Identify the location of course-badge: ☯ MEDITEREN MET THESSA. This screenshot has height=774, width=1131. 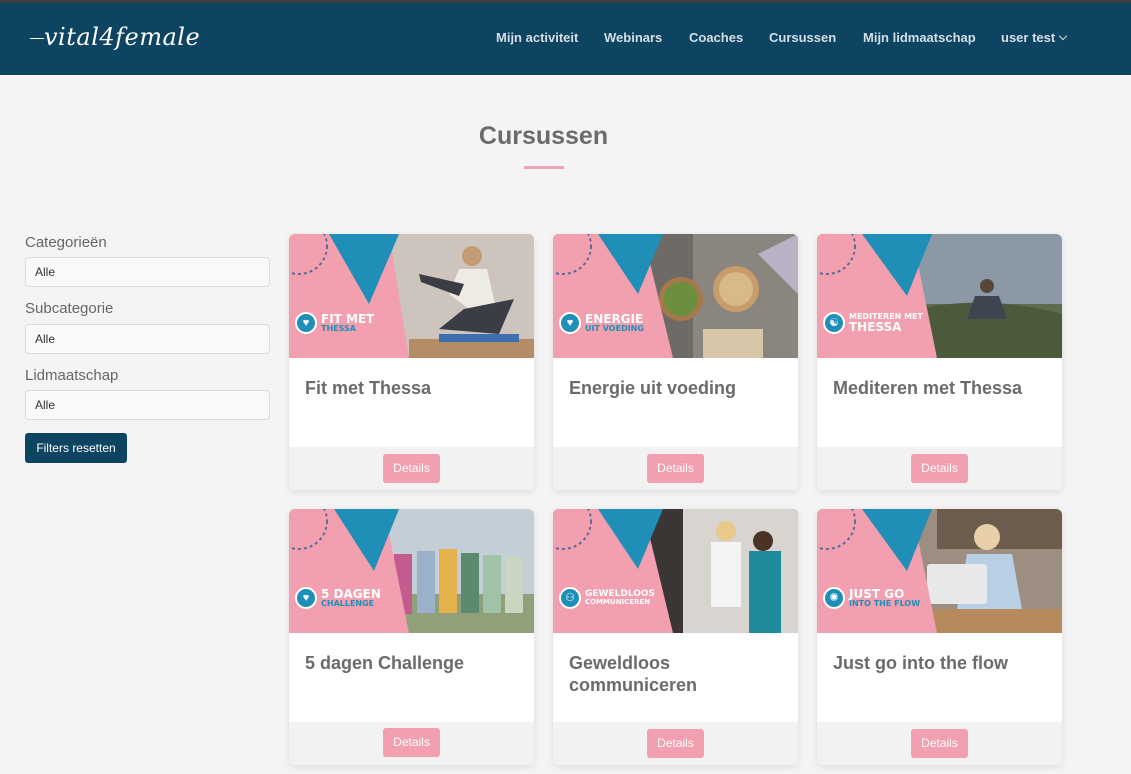
(873, 323).